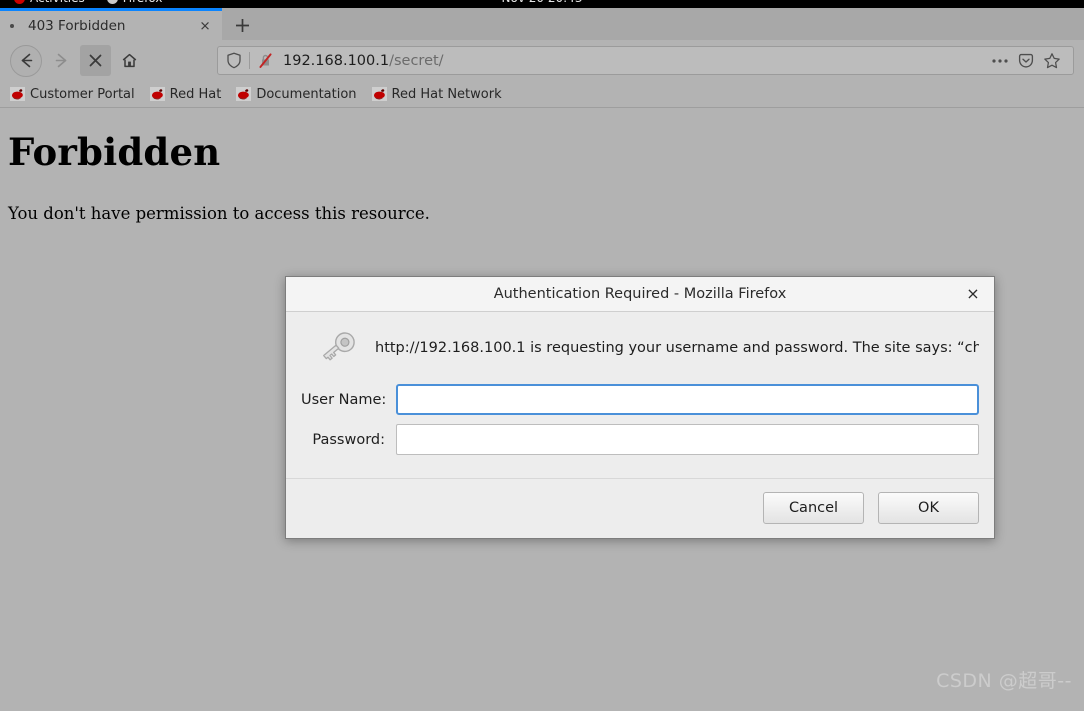 The width and height of the screenshot is (1084, 711). What do you see at coordinates (348, 439) in the screenshot?
I see `password-label: Password:` at bounding box center [348, 439].